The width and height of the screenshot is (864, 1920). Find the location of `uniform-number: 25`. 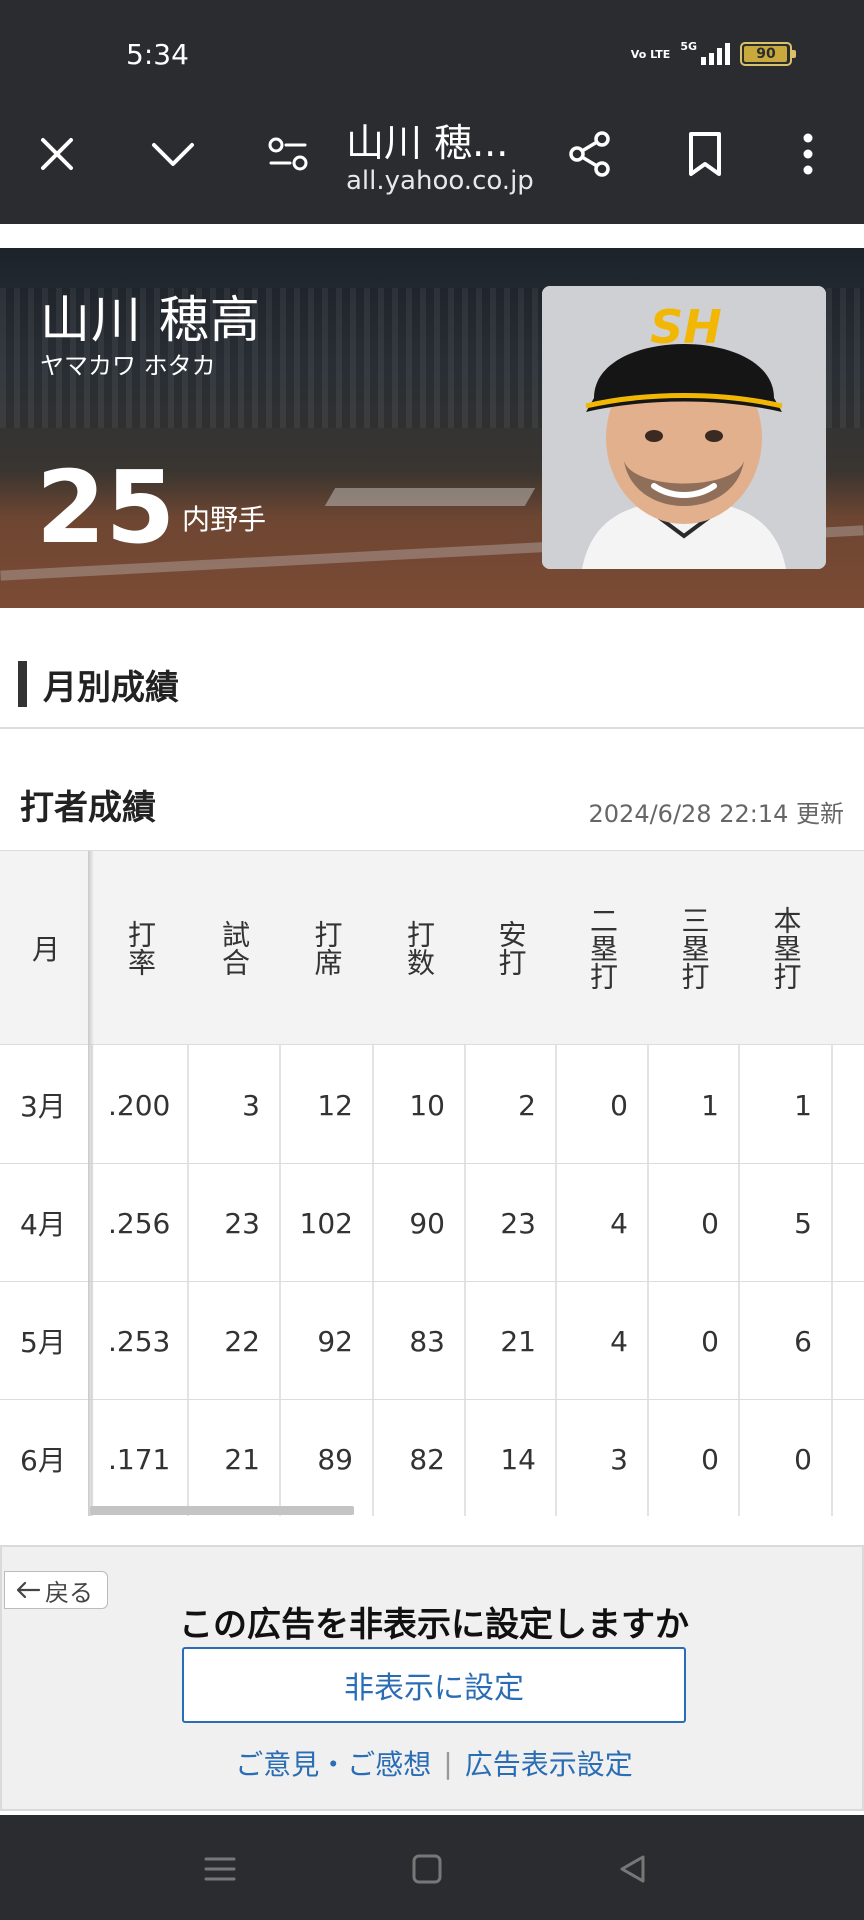

uniform-number: 25 is located at coordinates (106, 507).